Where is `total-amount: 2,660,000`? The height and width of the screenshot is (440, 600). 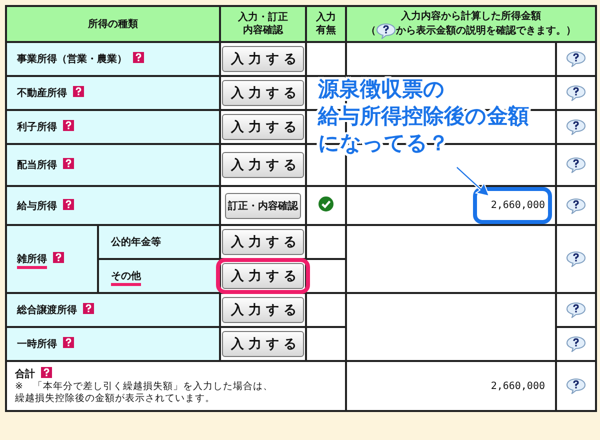 total-amount: 2,660,000 is located at coordinates (517, 386).